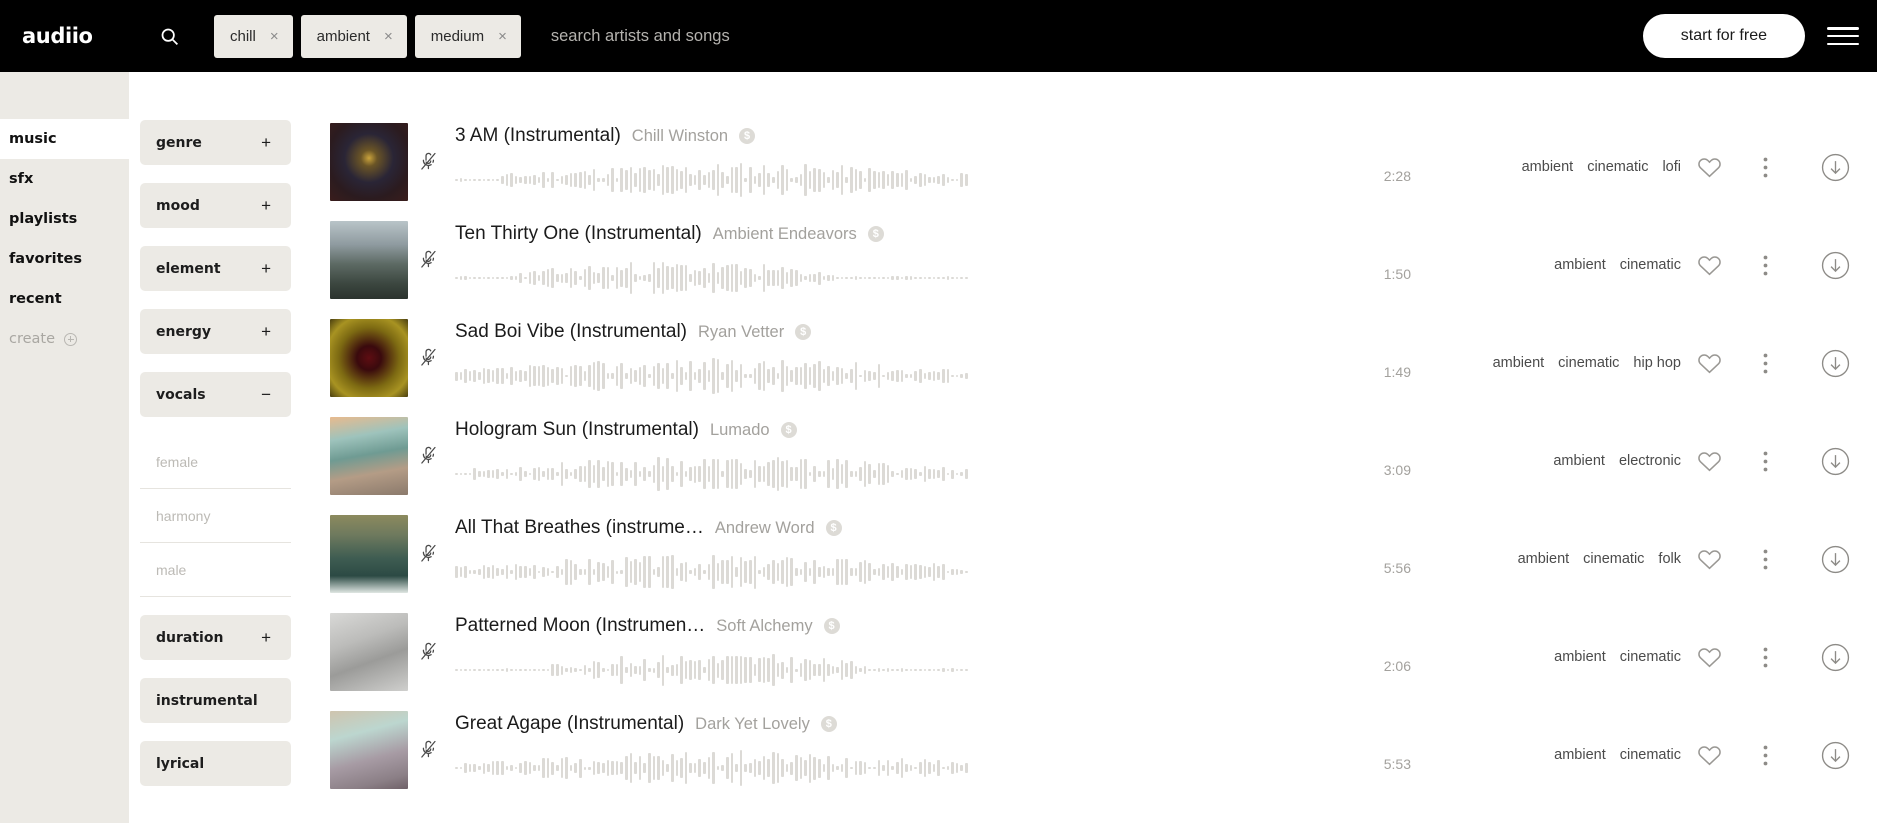 The width and height of the screenshot is (1877, 823). What do you see at coordinates (215, 637) in the screenshot?
I see `filter-group-duration: duration +` at bounding box center [215, 637].